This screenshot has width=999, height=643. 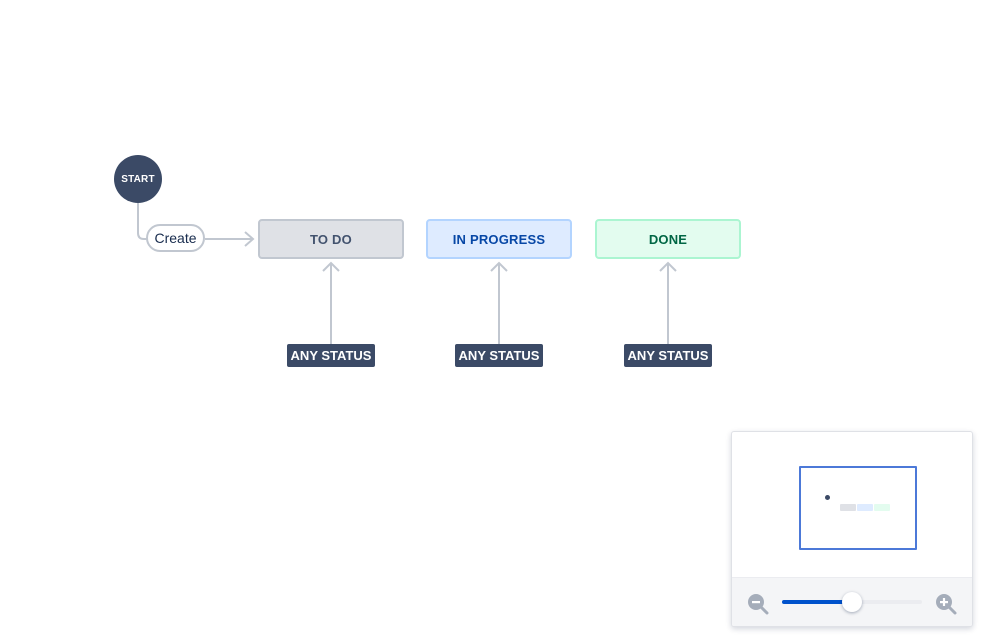 What do you see at coordinates (858, 508) in the screenshot?
I see `minimap-viewport` at bounding box center [858, 508].